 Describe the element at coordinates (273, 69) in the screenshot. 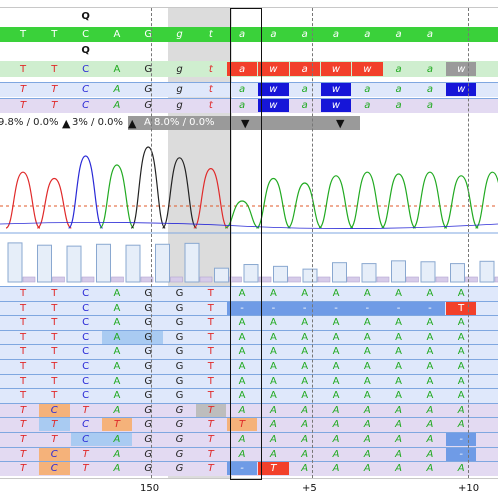

I see `reference-base: w` at that location.